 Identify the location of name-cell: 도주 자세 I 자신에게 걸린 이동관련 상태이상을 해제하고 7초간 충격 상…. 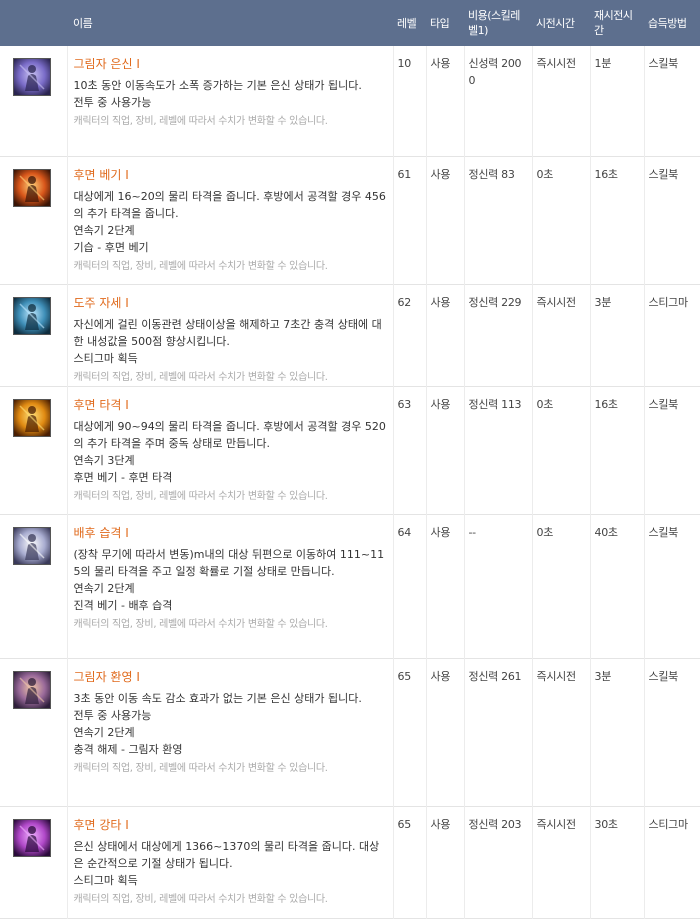
(229, 335).